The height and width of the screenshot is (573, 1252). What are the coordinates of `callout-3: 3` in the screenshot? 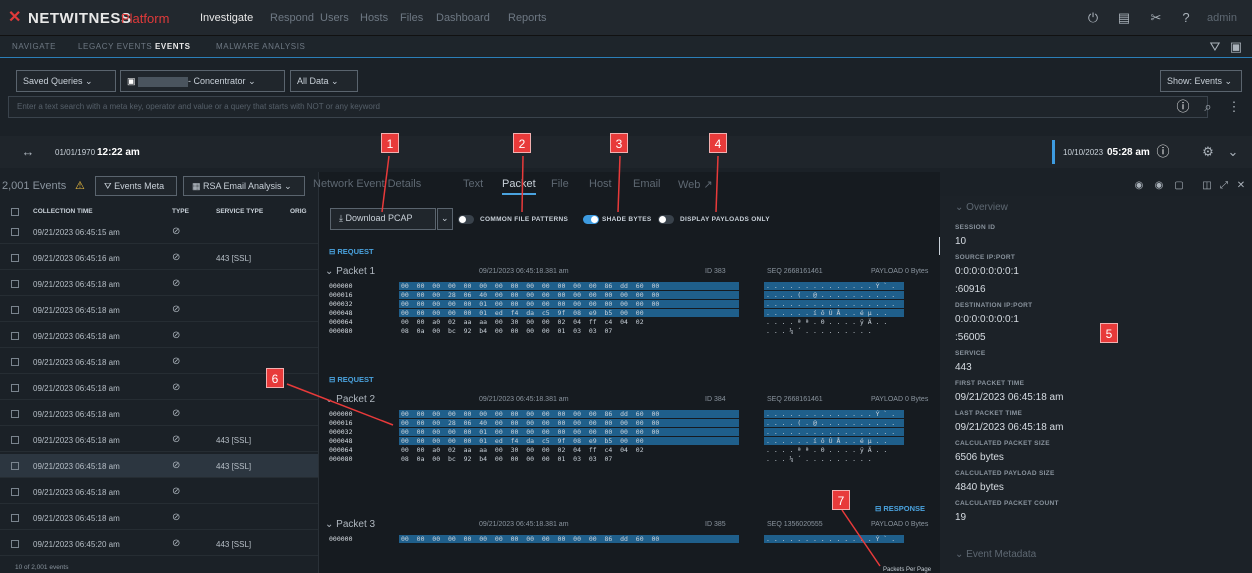 It's located at (619, 143).